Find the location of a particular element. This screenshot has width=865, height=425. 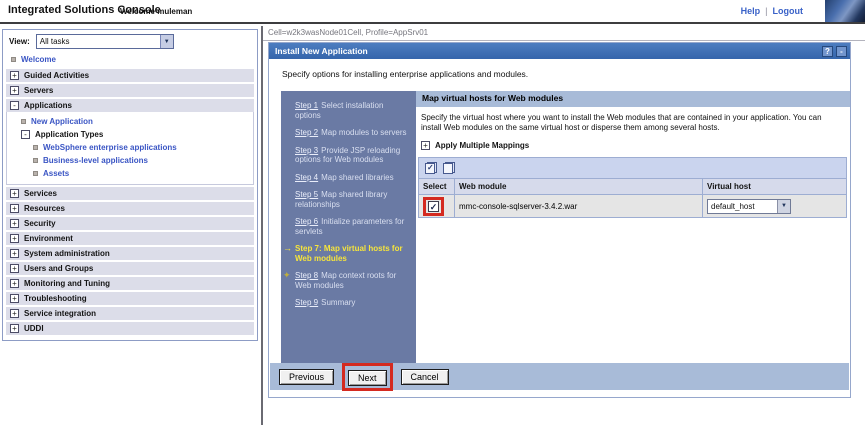

header-select: Select is located at coordinates (437, 186).